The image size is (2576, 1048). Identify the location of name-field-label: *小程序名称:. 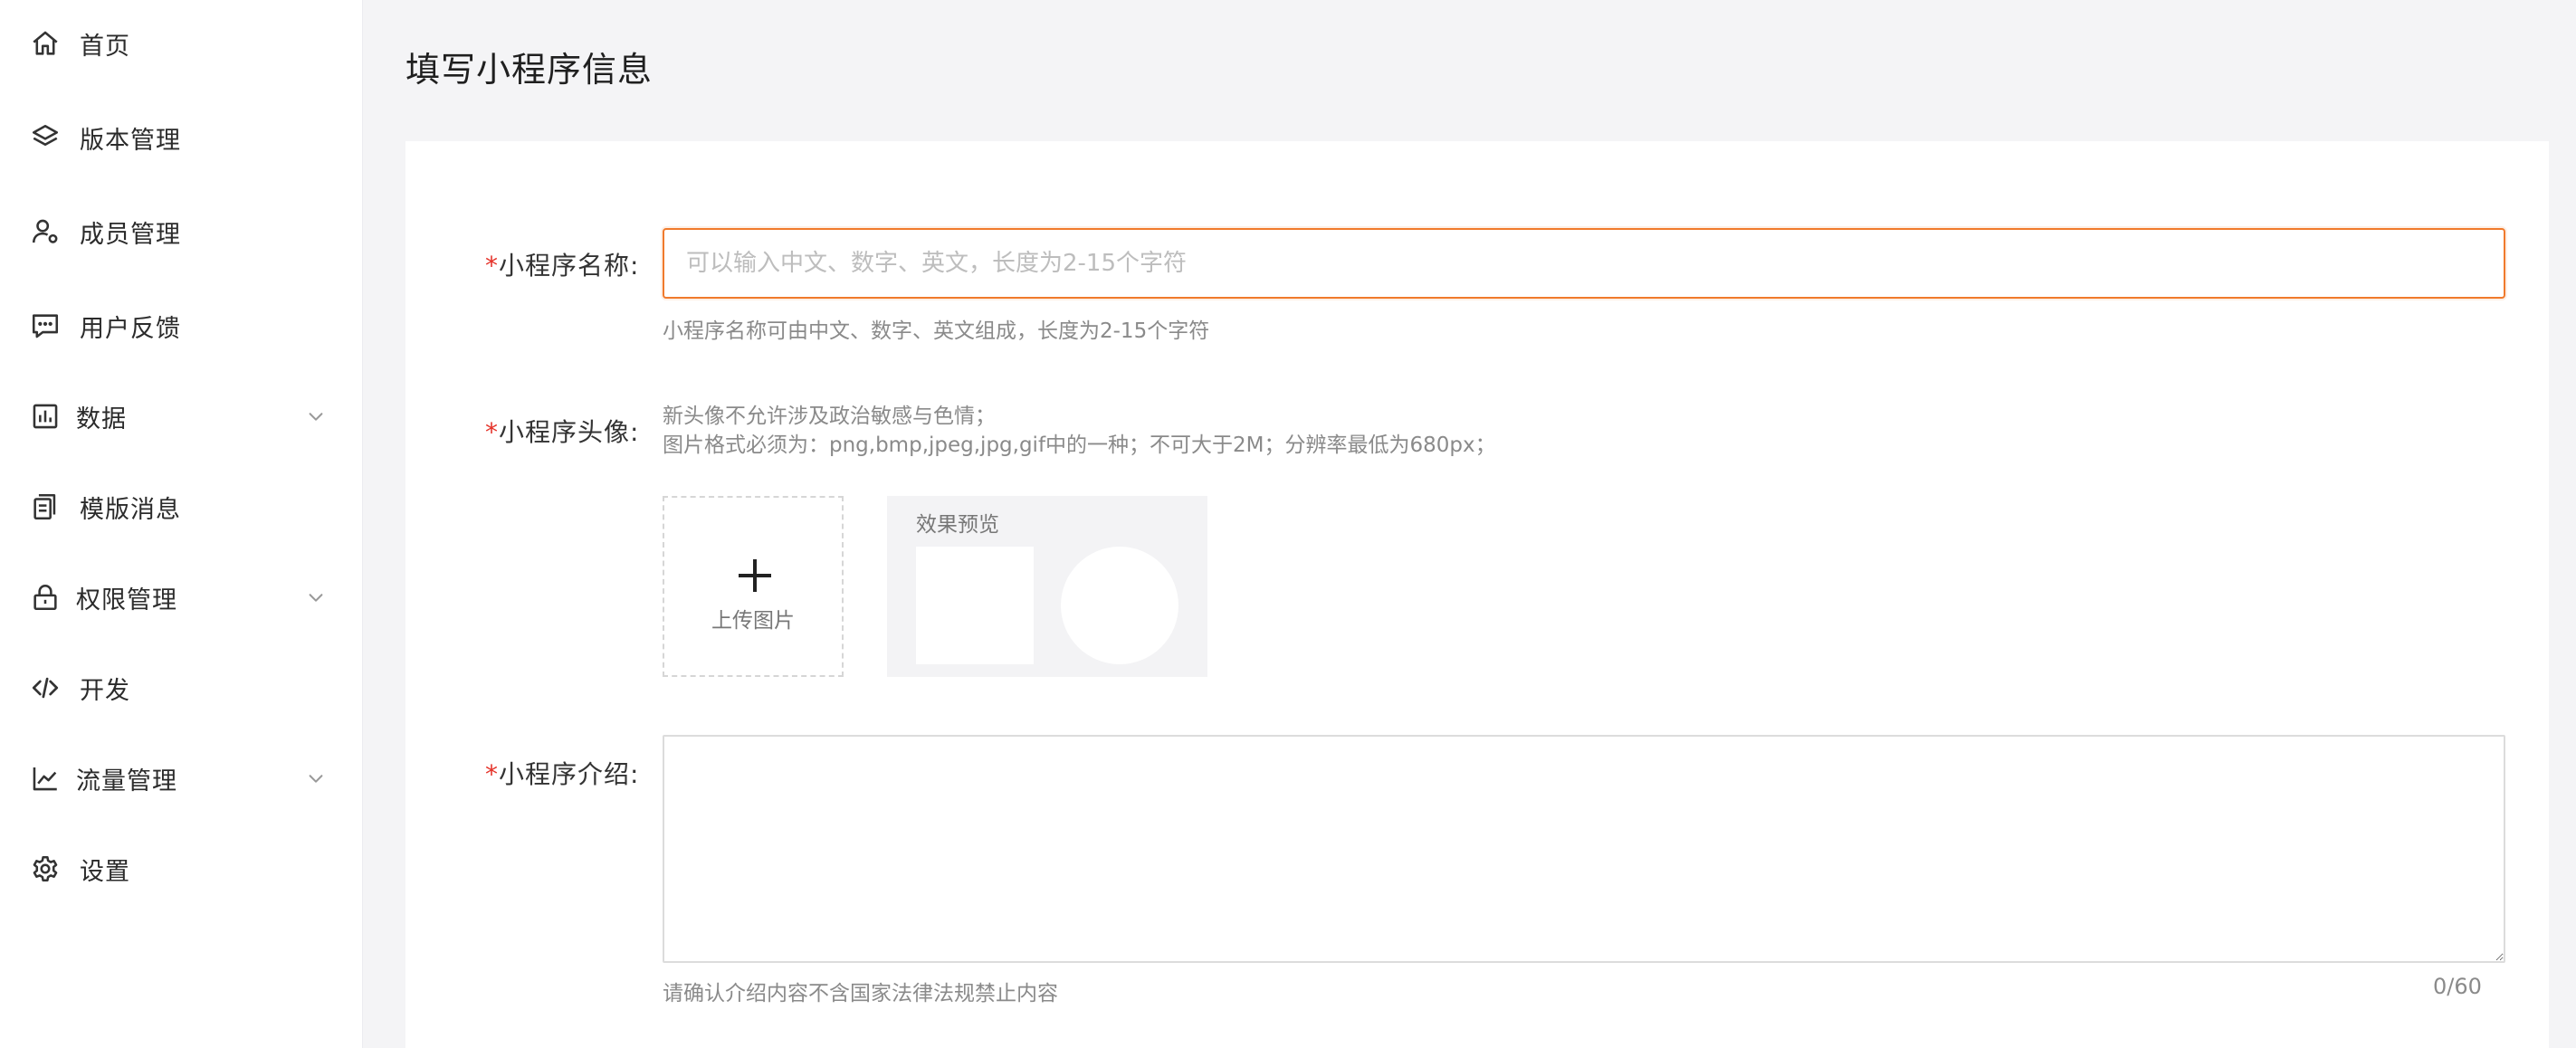
(562, 266).